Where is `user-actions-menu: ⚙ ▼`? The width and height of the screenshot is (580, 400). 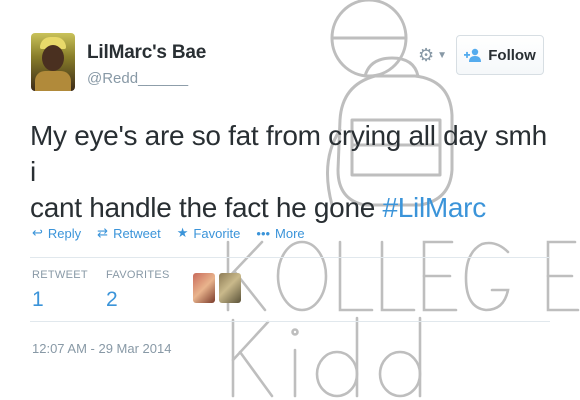 user-actions-menu: ⚙ ▼ is located at coordinates (435, 55).